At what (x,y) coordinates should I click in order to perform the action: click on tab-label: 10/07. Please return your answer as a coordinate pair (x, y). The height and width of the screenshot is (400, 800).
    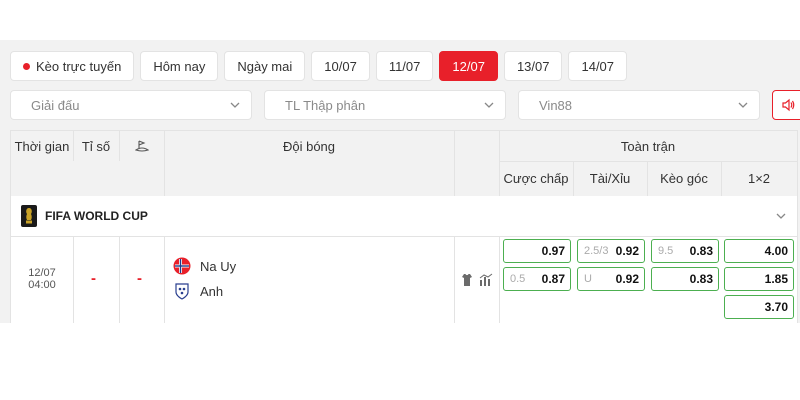
    Looking at the image, I should click on (340, 66).